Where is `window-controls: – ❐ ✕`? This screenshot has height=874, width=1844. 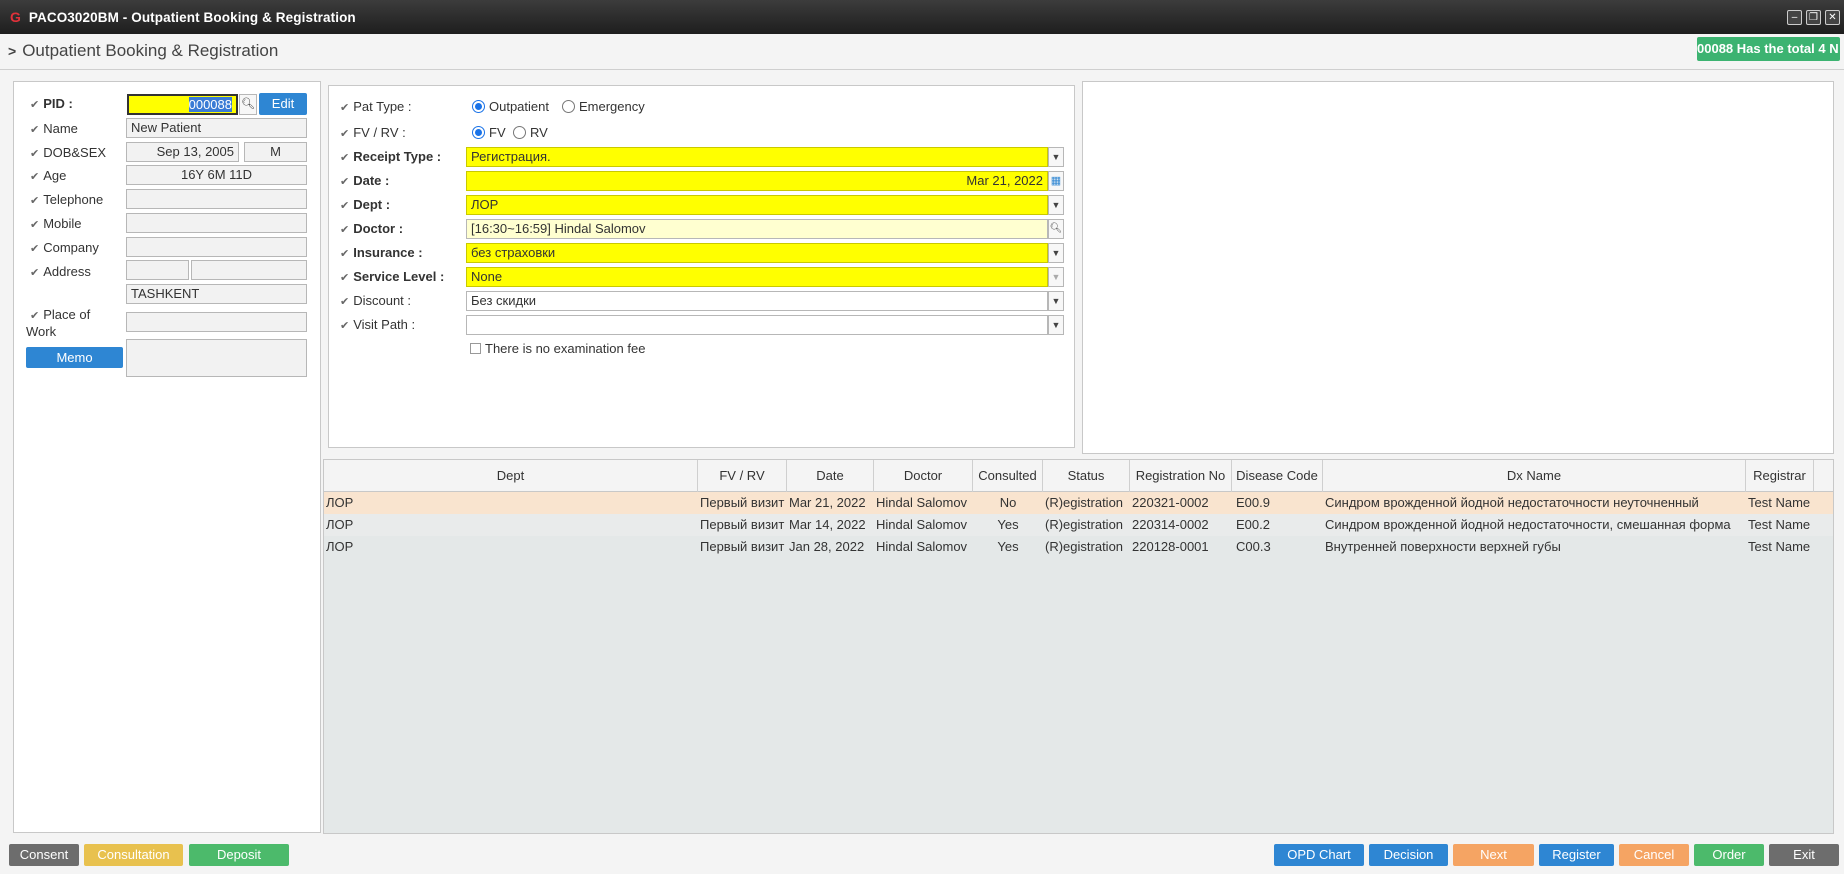
window-controls: – ❐ ✕ is located at coordinates (1813, 17).